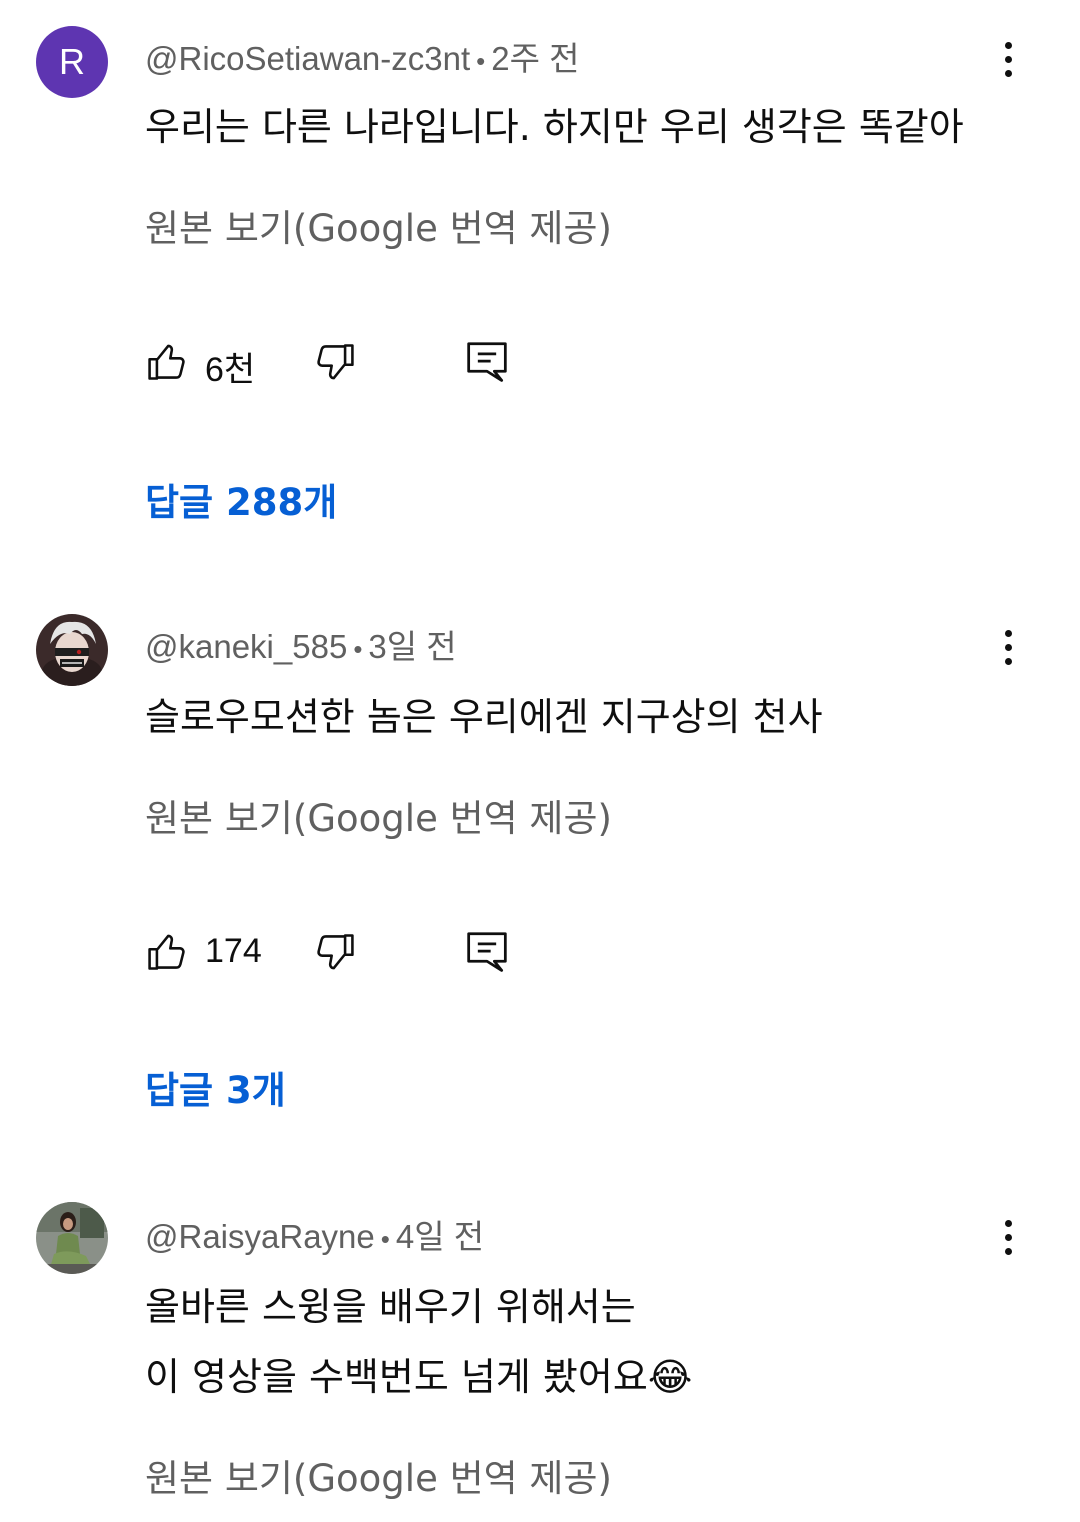  I want to click on comment-author: @RaisyaRayne, so click(260, 1236).